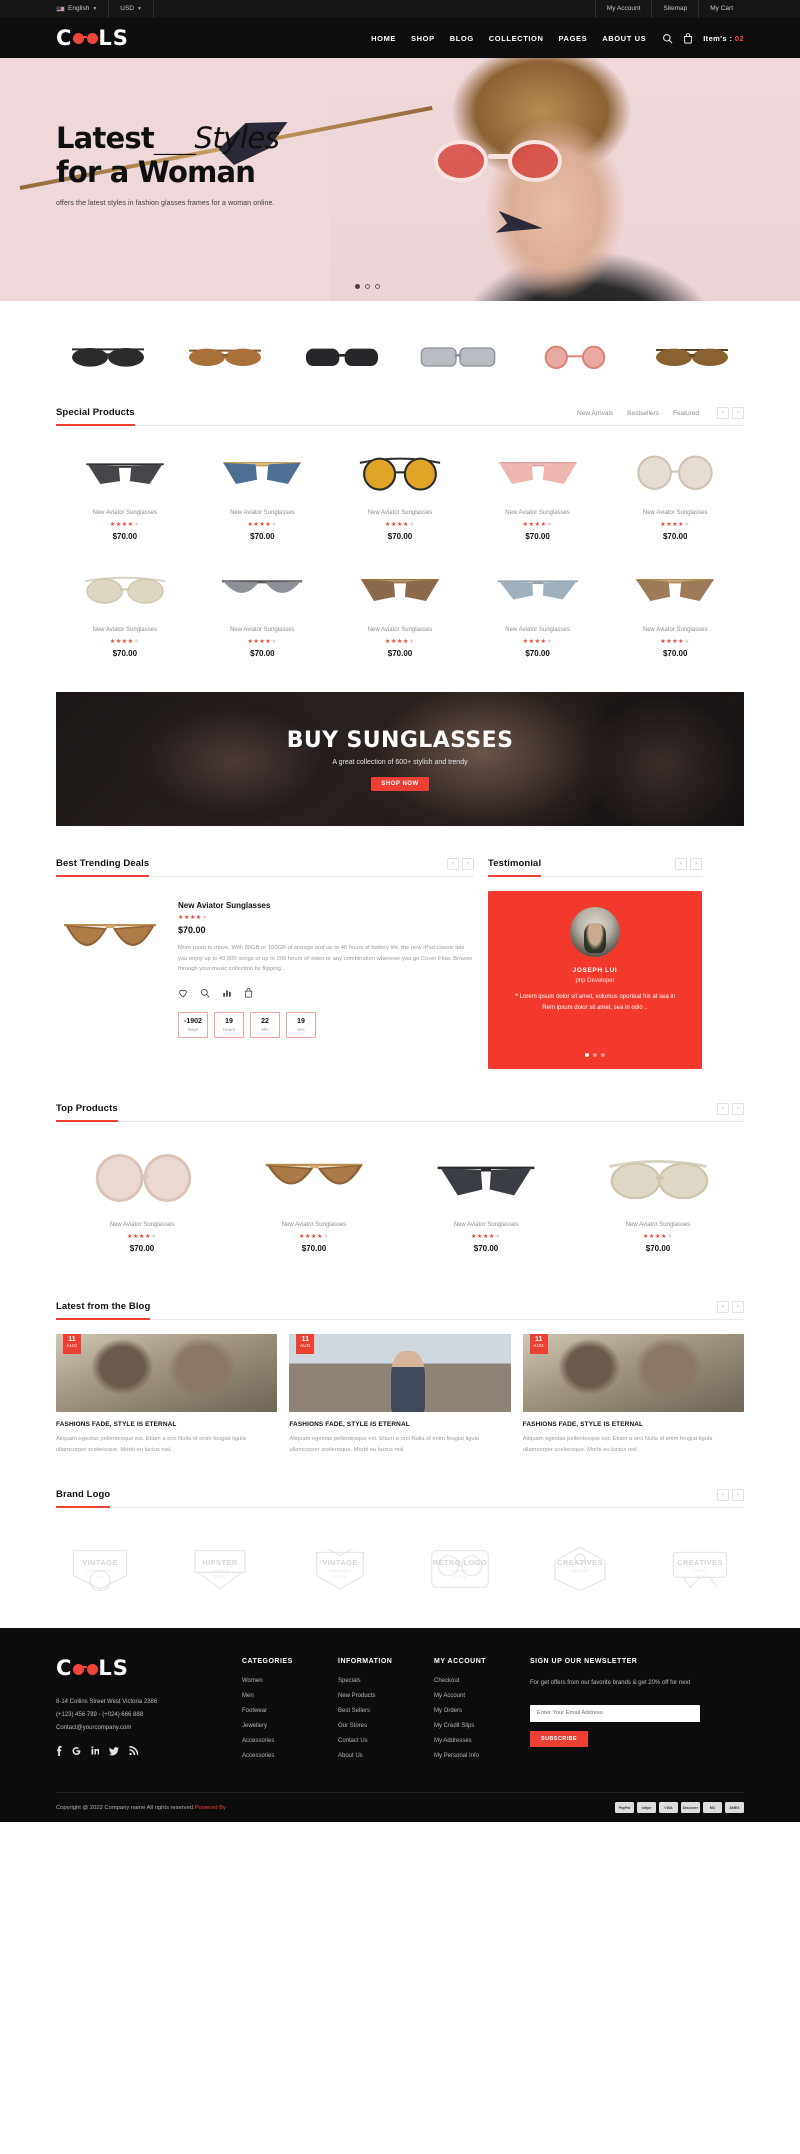 The height and width of the screenshot is (2154, 800). I want to click on footer-link: My Addresses, so click(482, 1741).